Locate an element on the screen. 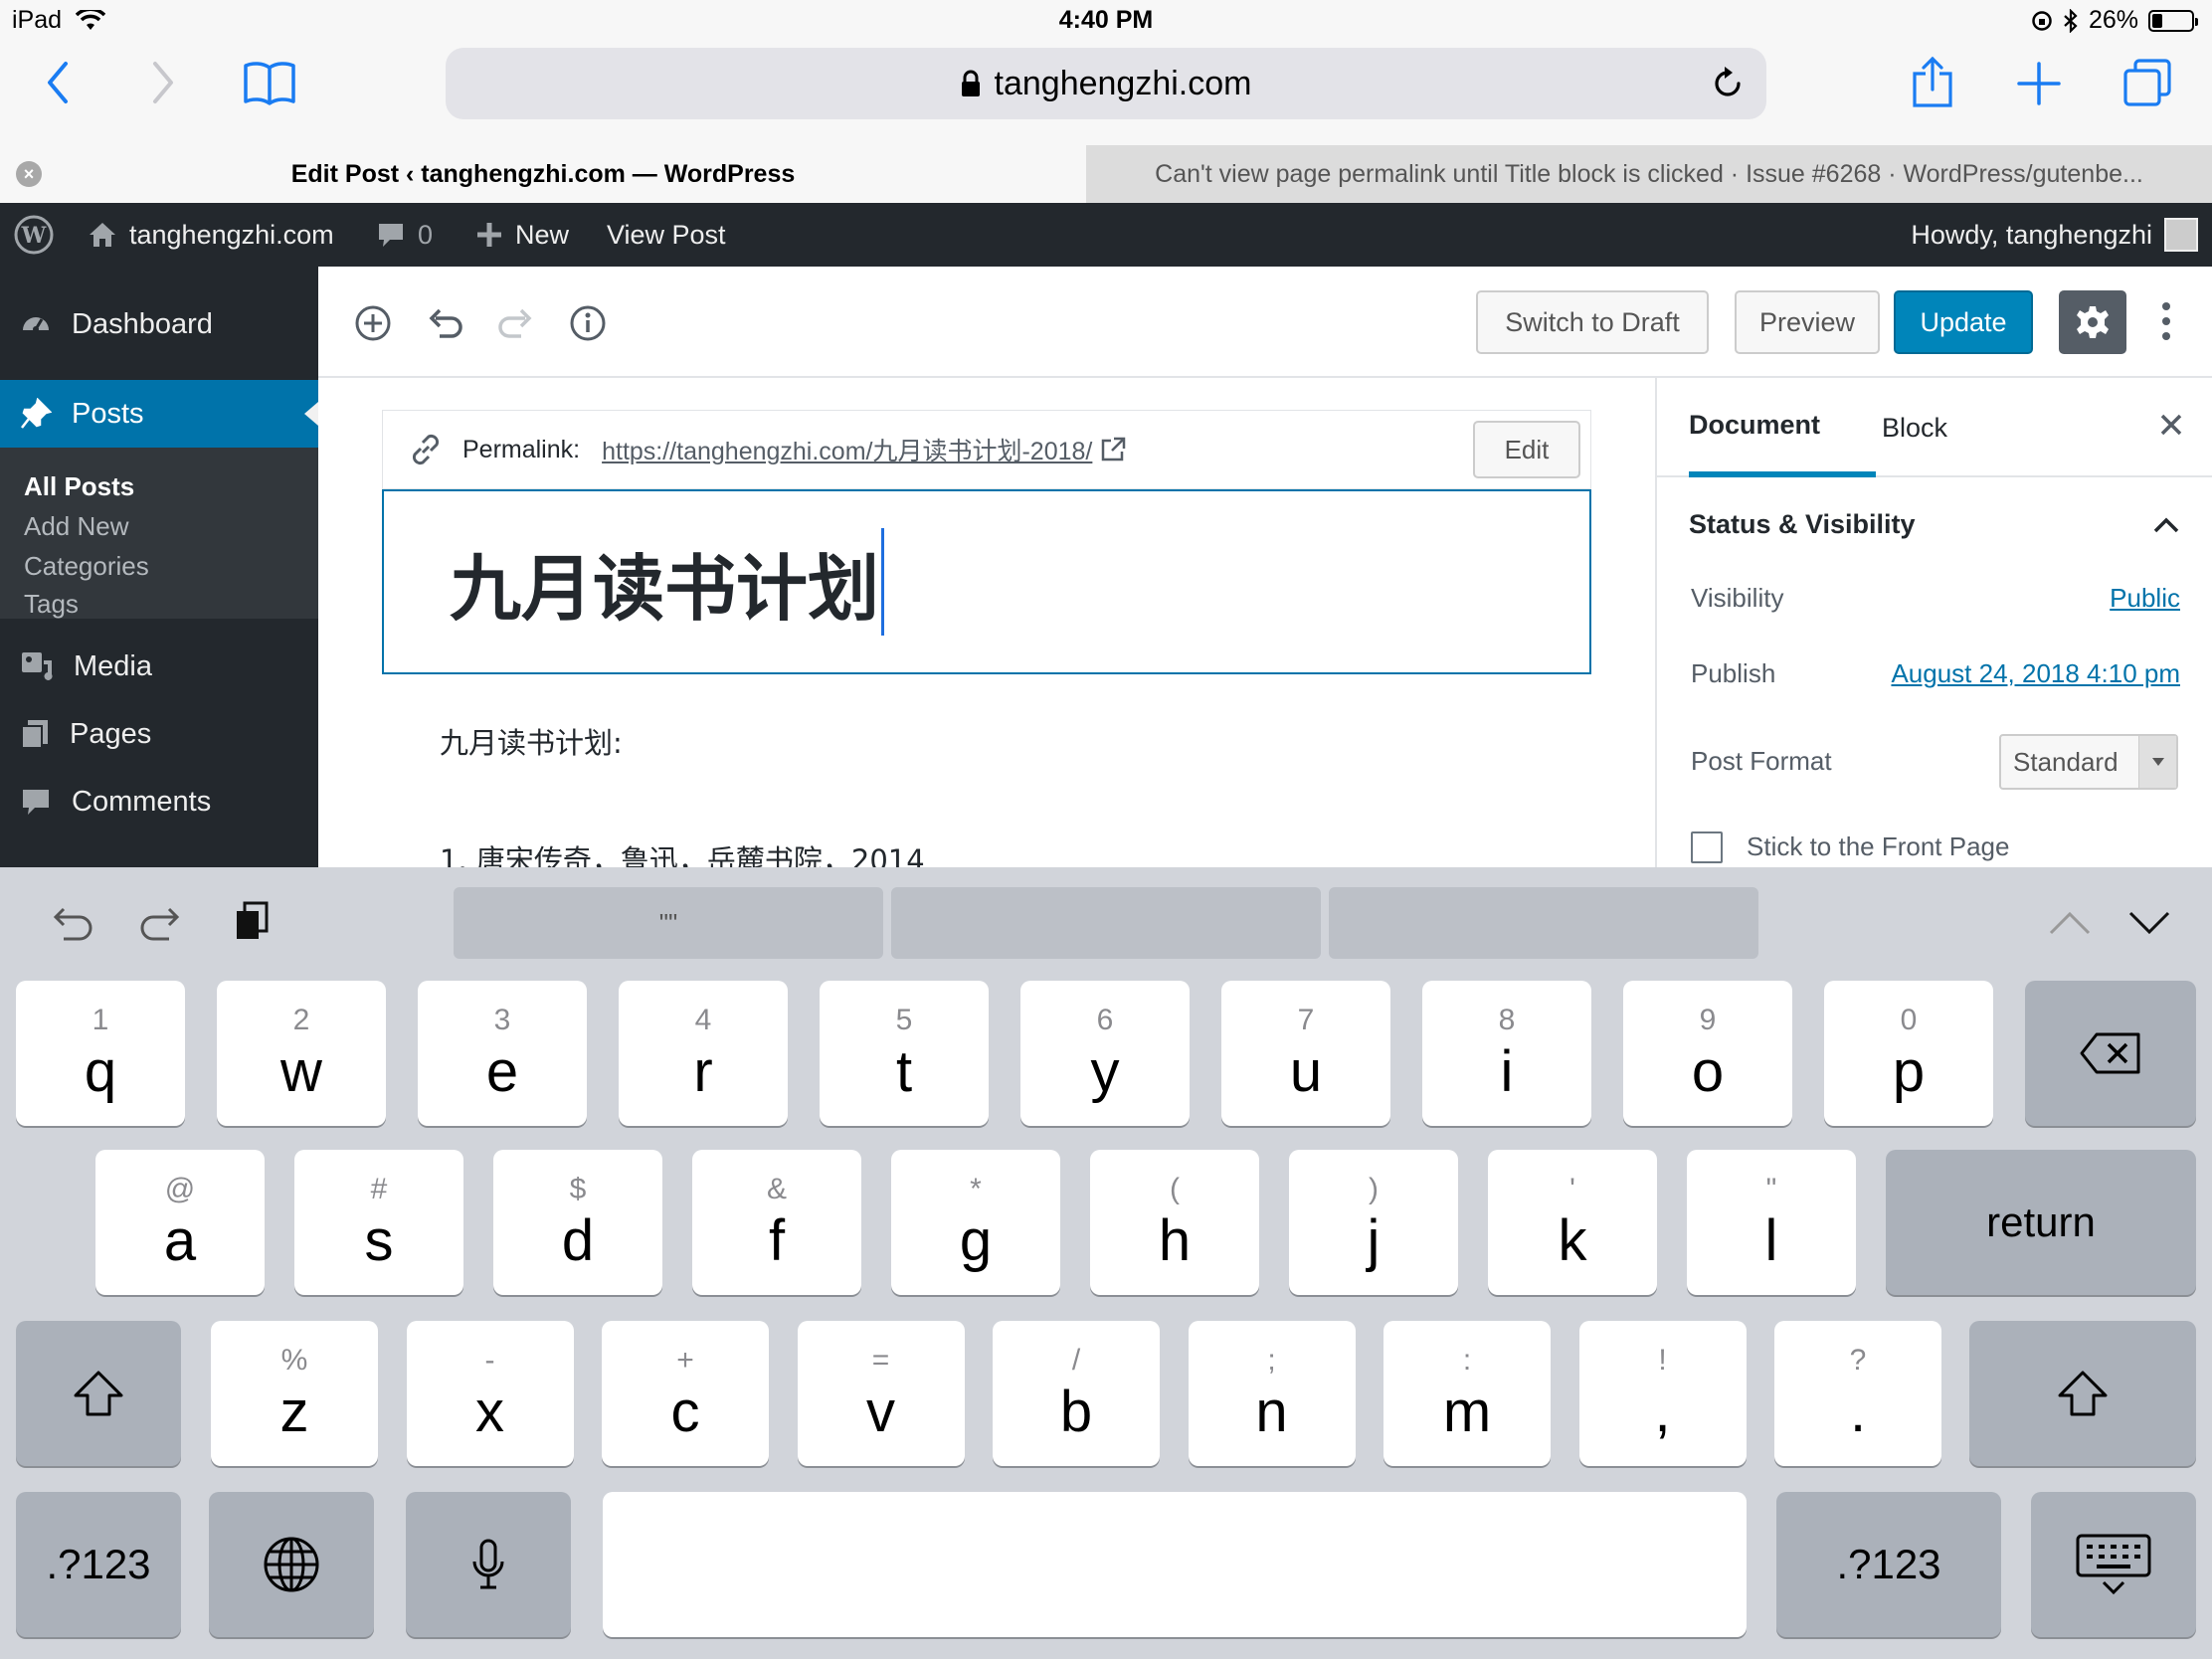  back-icon is located at coordinates (58, 82).